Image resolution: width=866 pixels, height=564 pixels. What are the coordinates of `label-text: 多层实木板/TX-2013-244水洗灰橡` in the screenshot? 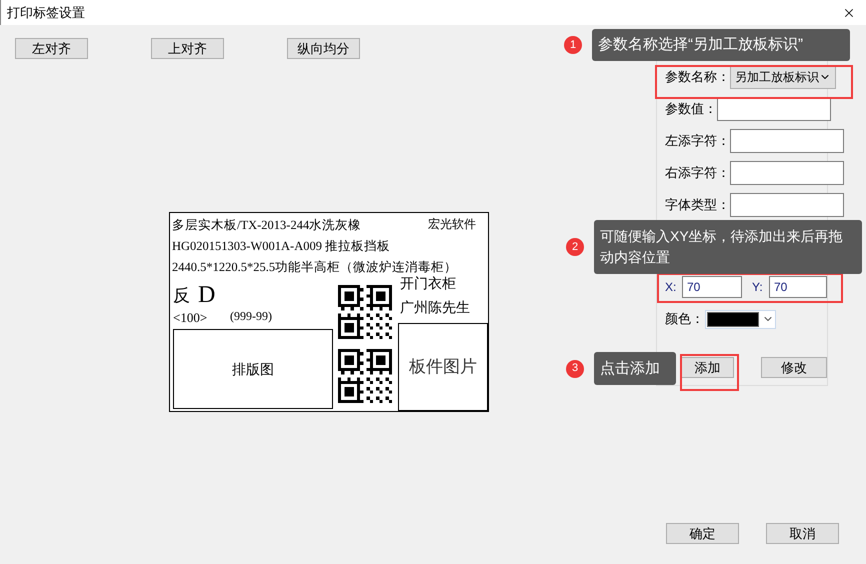 It's located at (267, 225).